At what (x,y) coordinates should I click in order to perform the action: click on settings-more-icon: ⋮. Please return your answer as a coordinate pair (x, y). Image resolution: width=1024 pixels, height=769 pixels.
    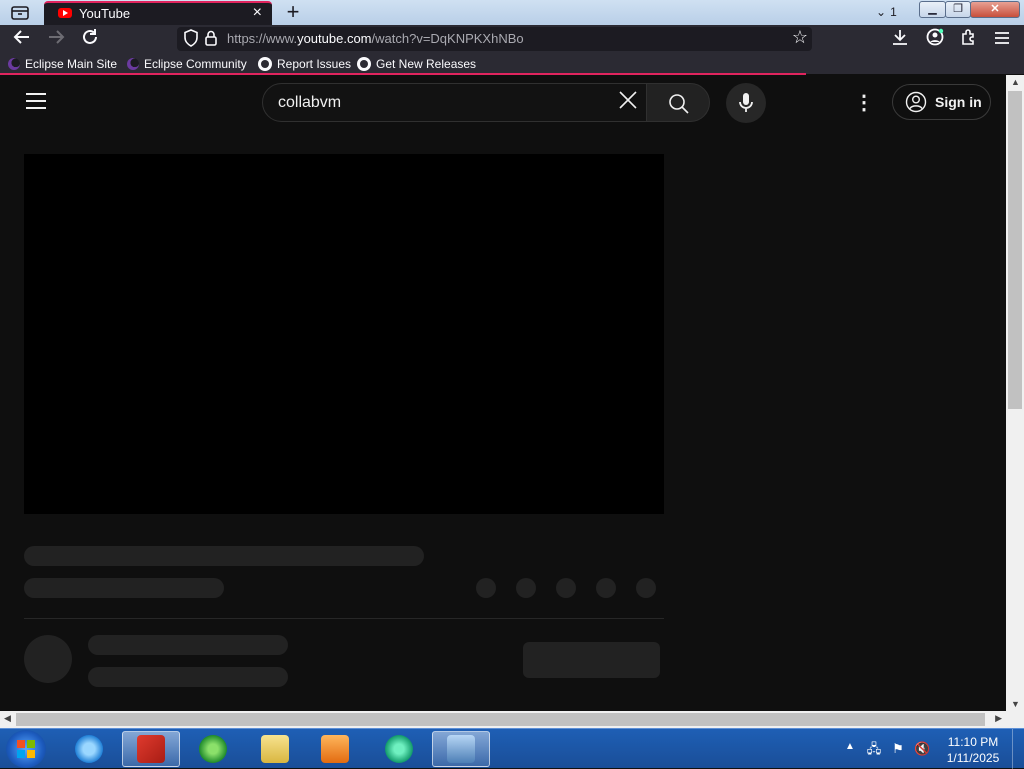
    Looking at the image, I should click on (864, 103).